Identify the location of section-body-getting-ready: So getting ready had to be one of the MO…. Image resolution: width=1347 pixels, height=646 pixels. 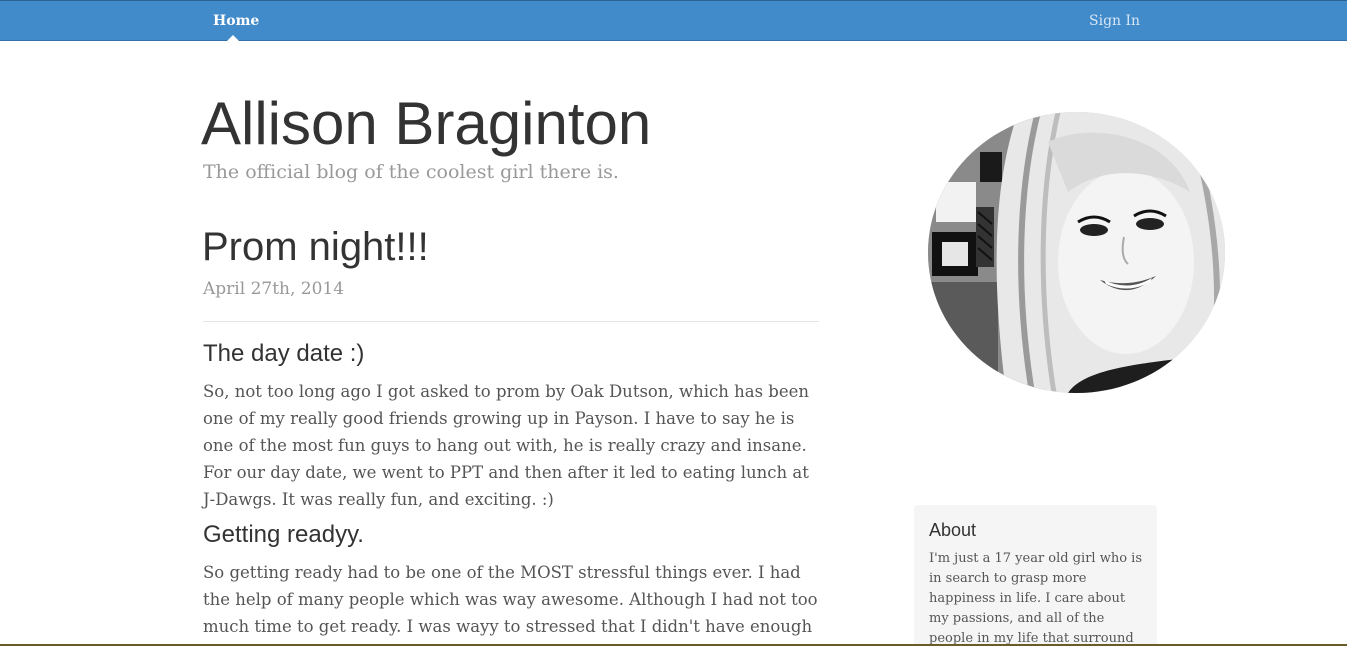
(510, 604).